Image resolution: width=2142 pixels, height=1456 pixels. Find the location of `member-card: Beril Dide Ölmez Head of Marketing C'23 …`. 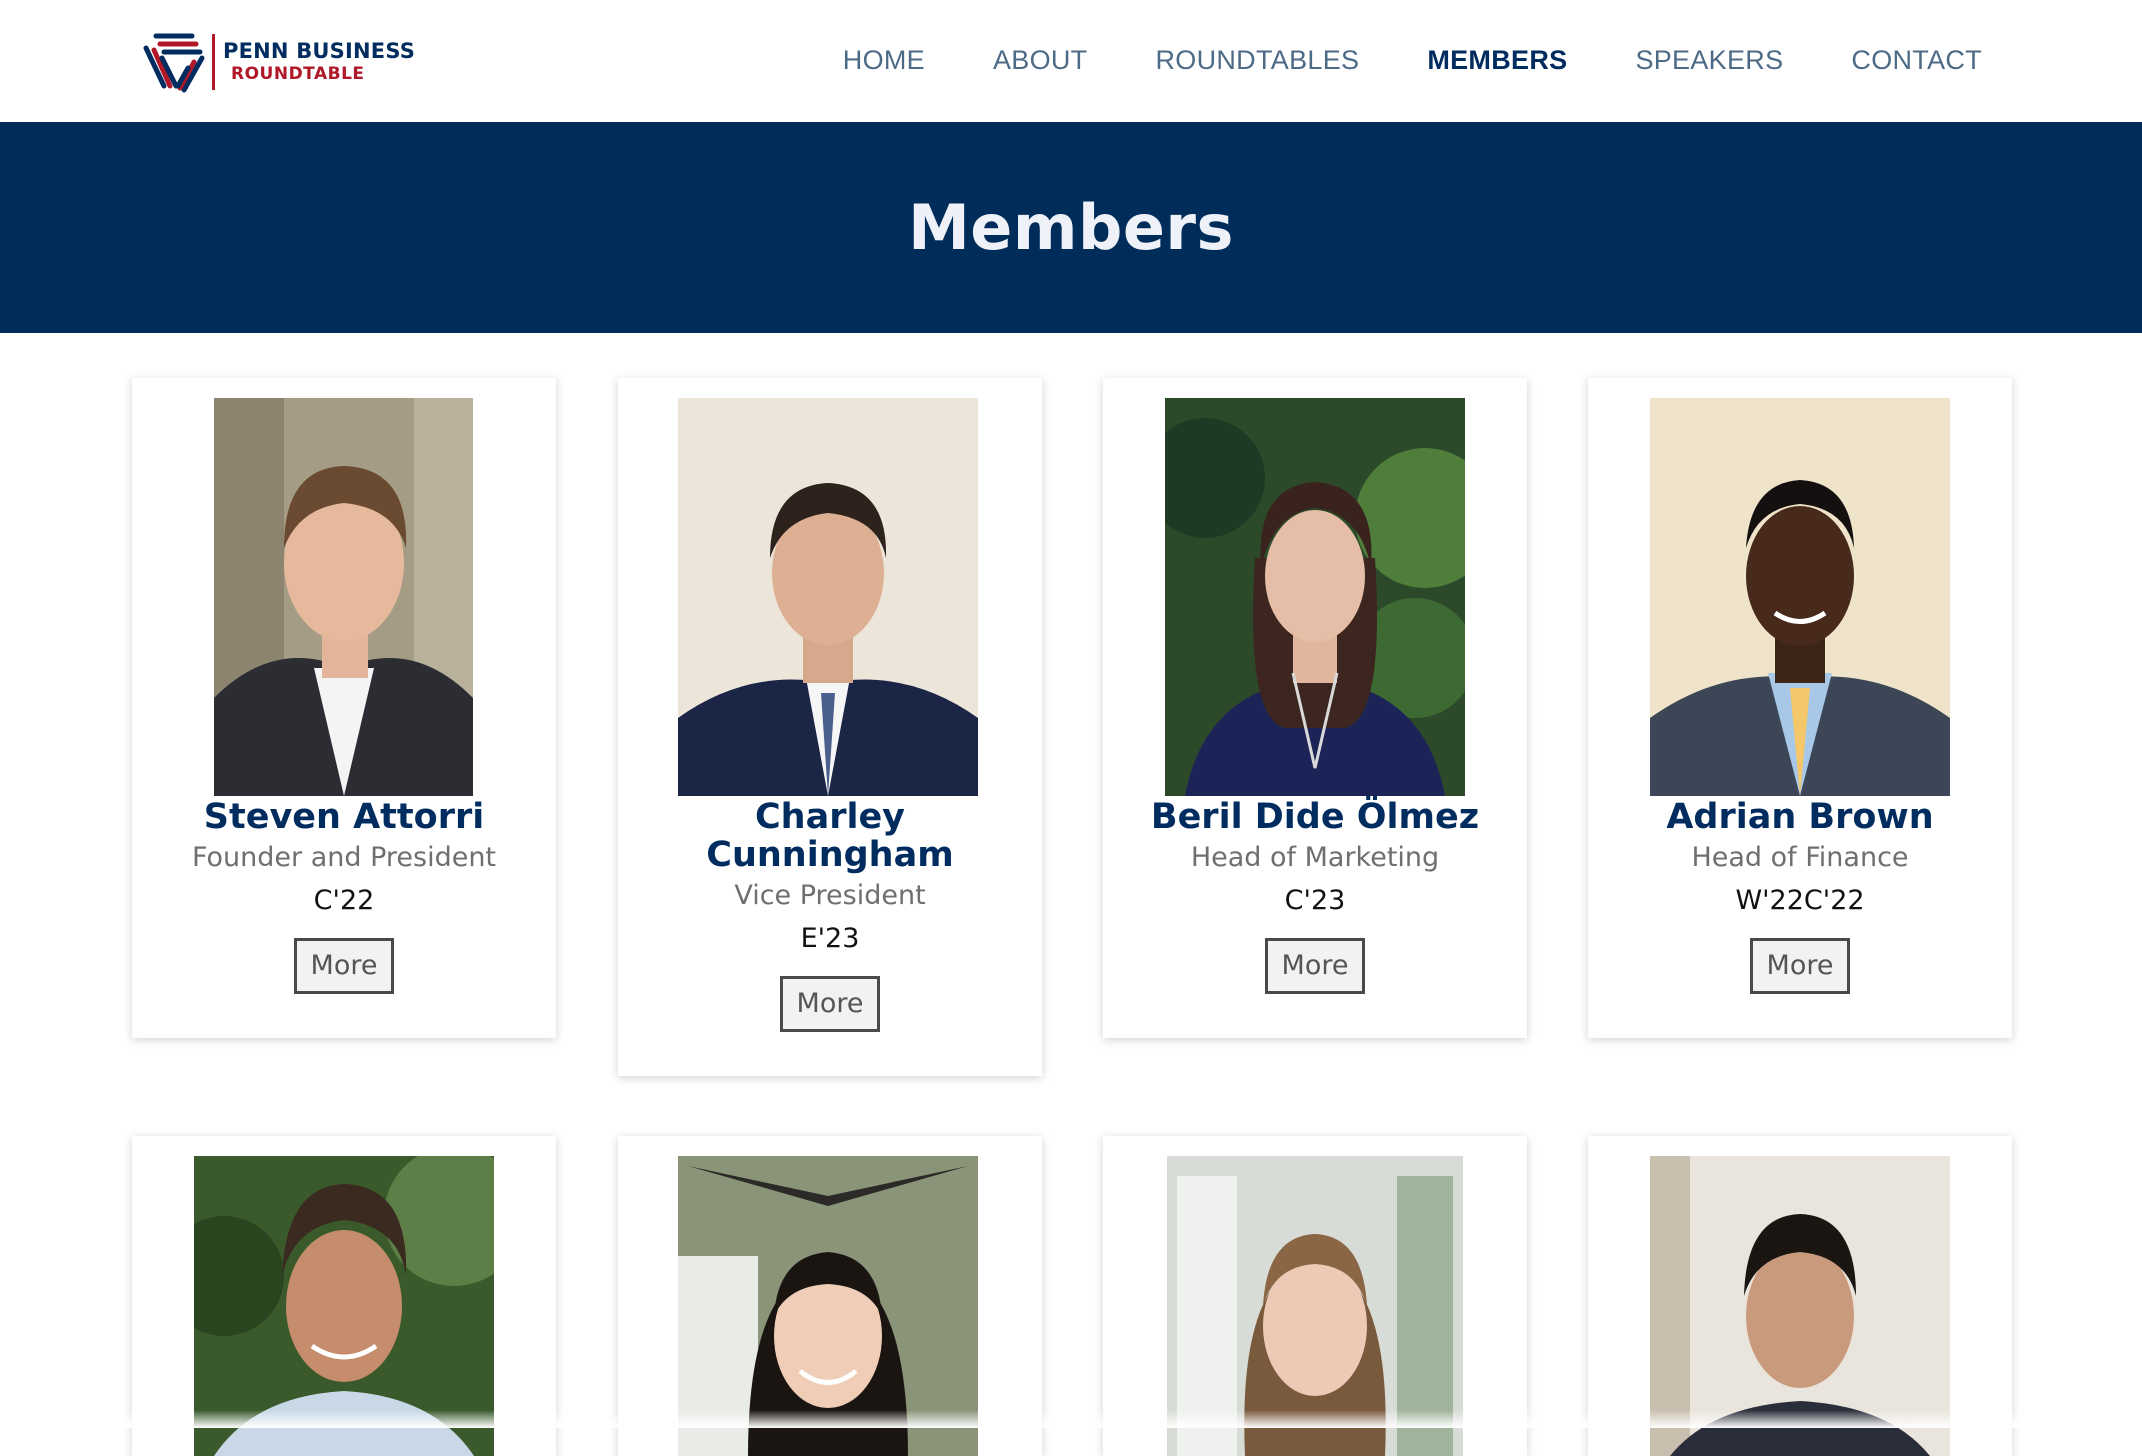

member-card: Beril Dide Ölmez Head of Marketing C'23 … is located at coordinates (1315, 708).